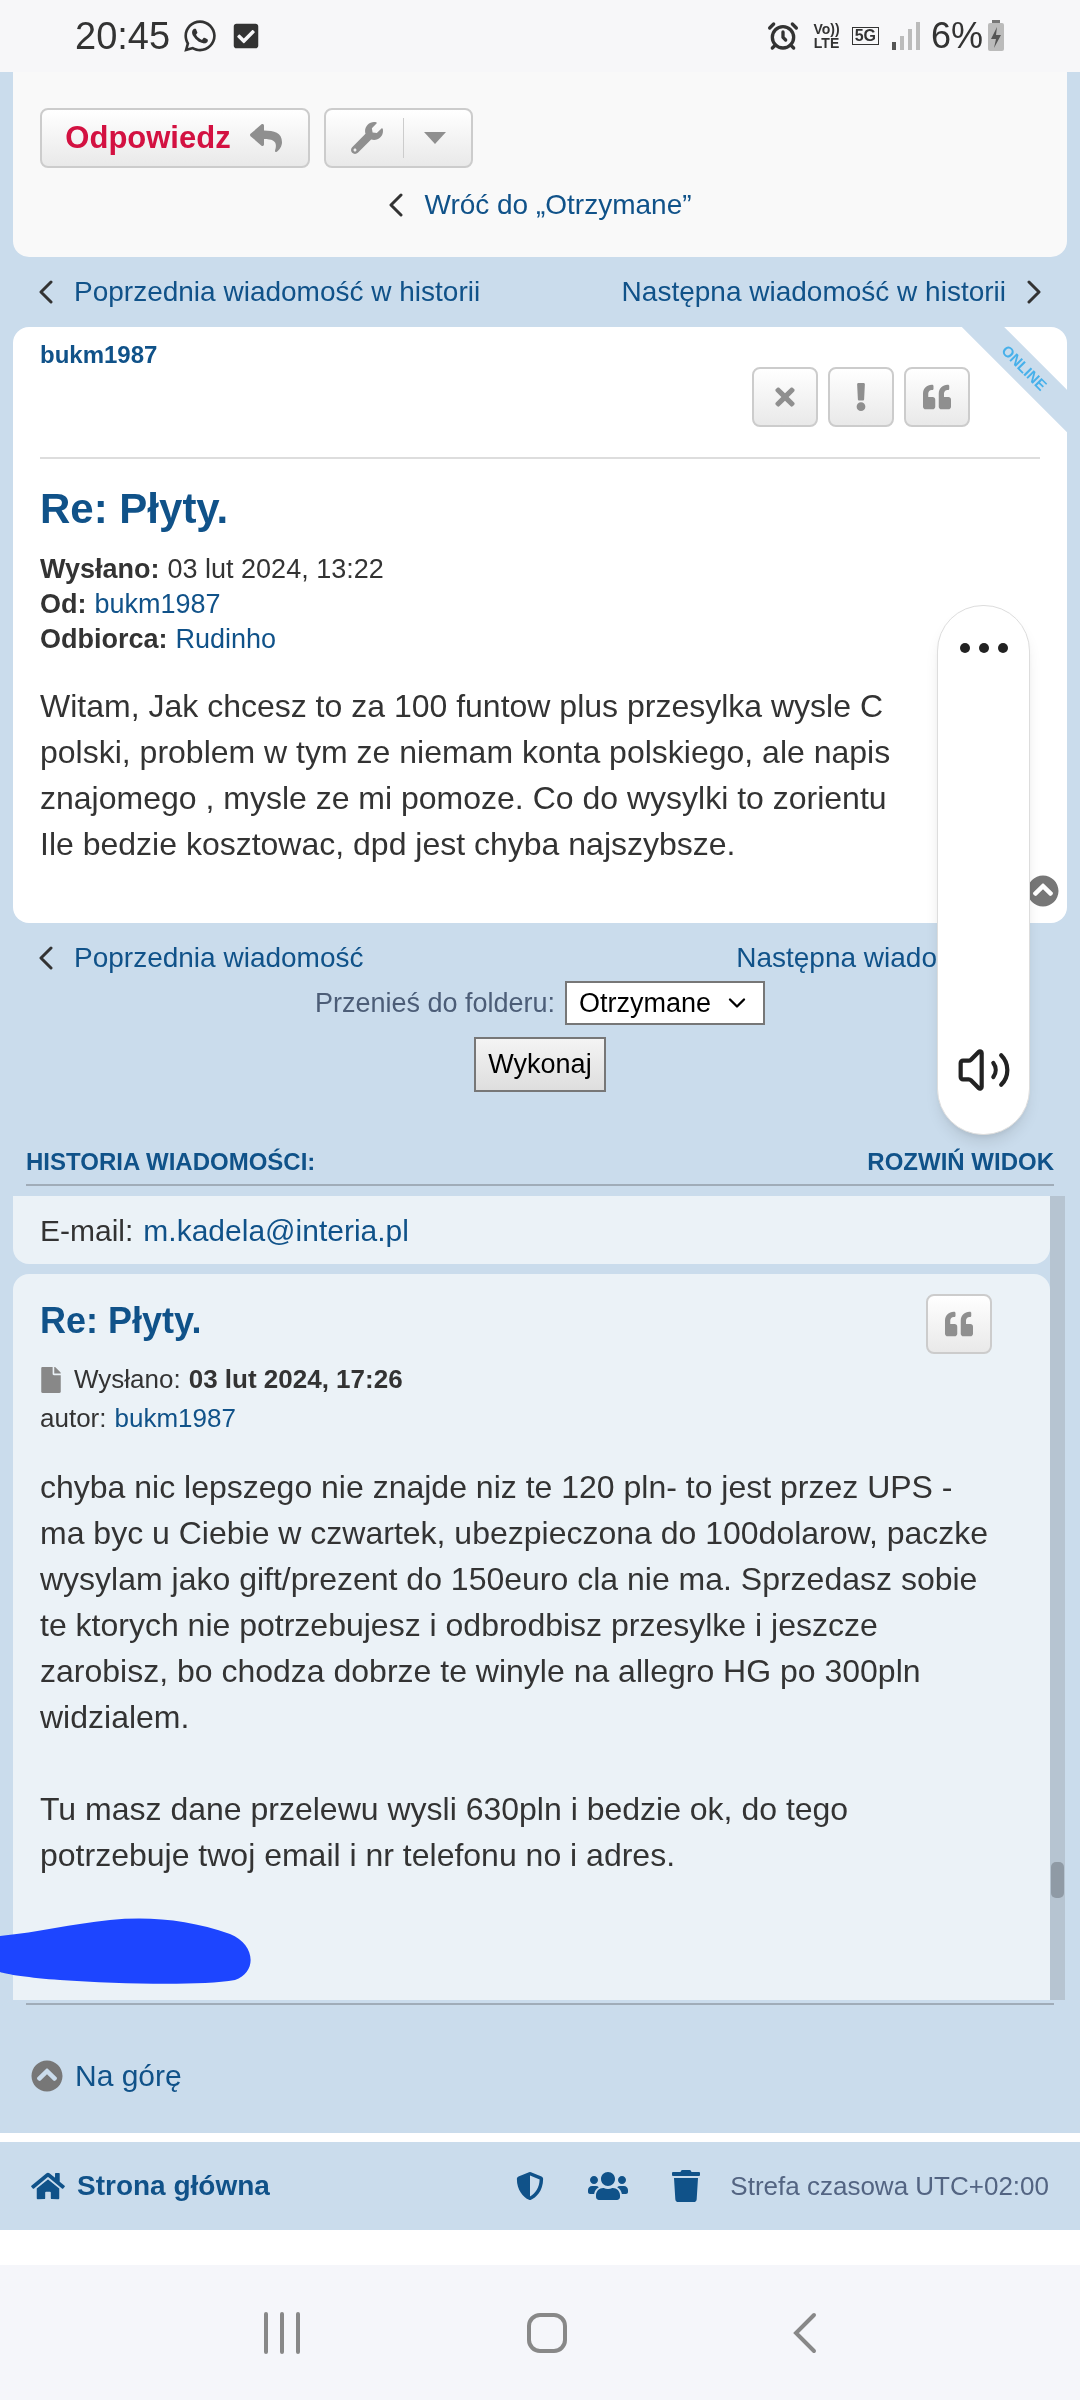 This screenshot has height=2400, width=1080. I want to click on clock-time: 20:45, so click(123, 36).